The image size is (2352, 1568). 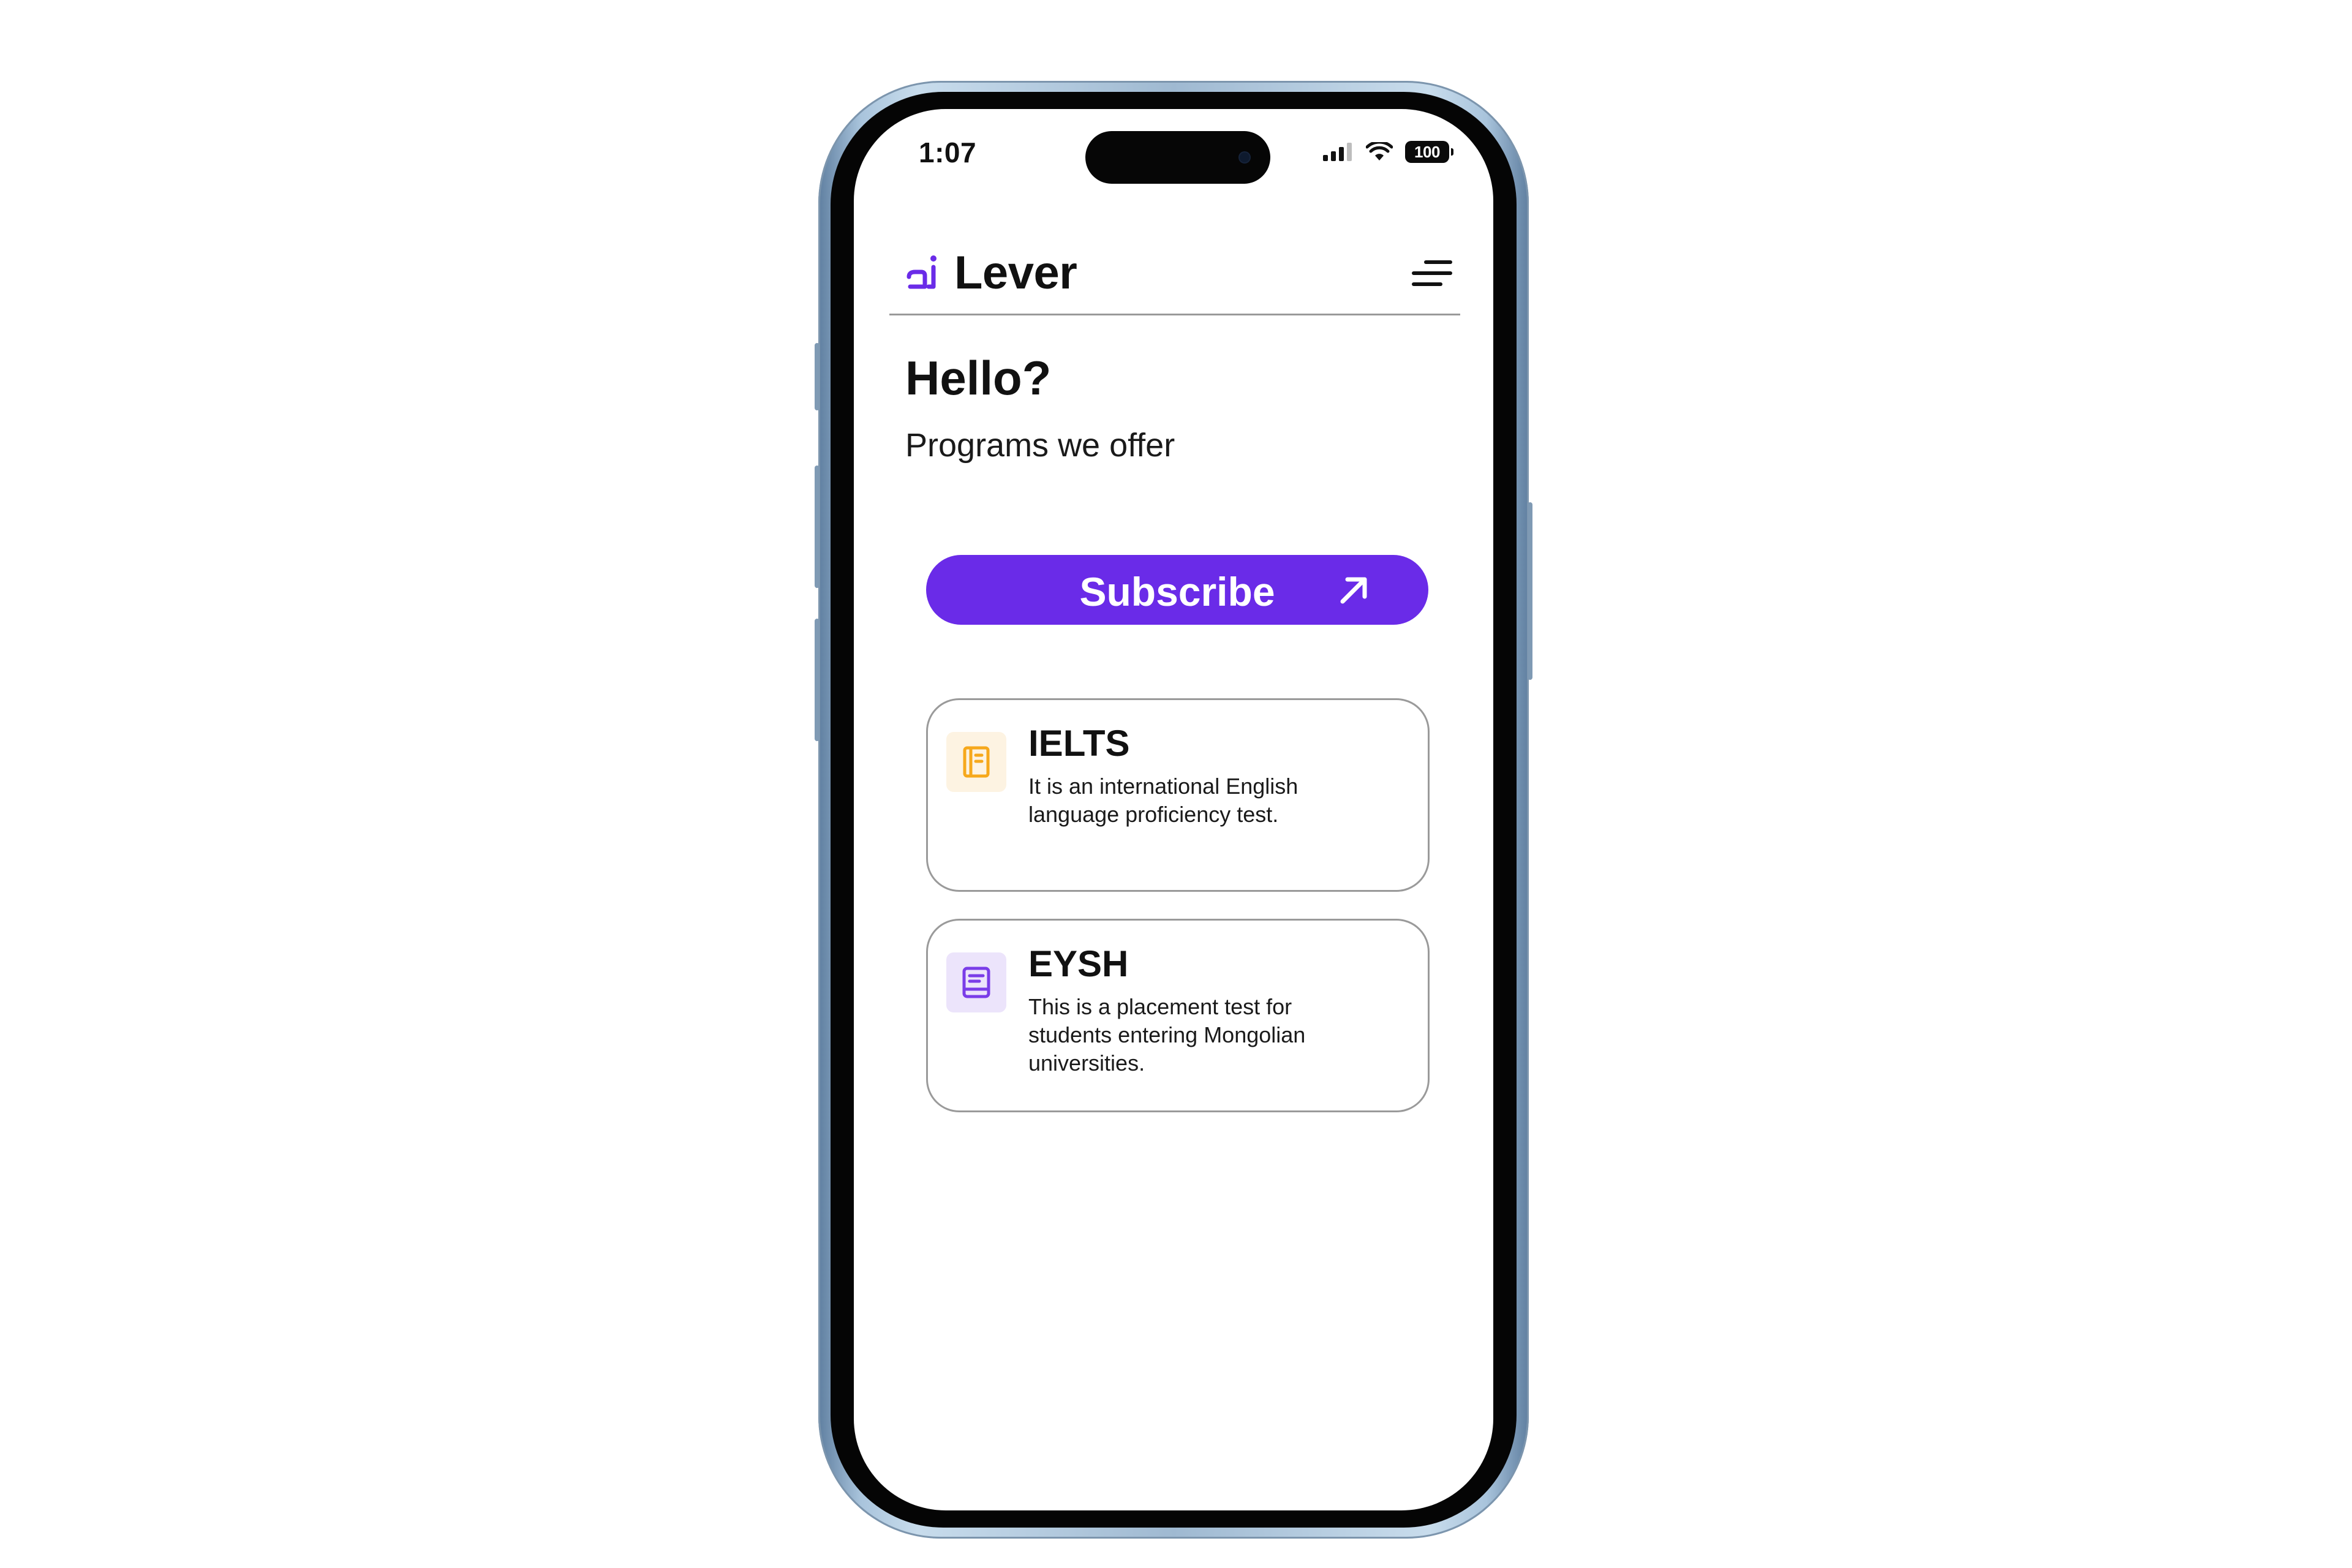 What do you see at coordinates (1040, 446) in the screenshot?
I see `page-subtitle: Programs we offer` at bounding box center [1040, 446].